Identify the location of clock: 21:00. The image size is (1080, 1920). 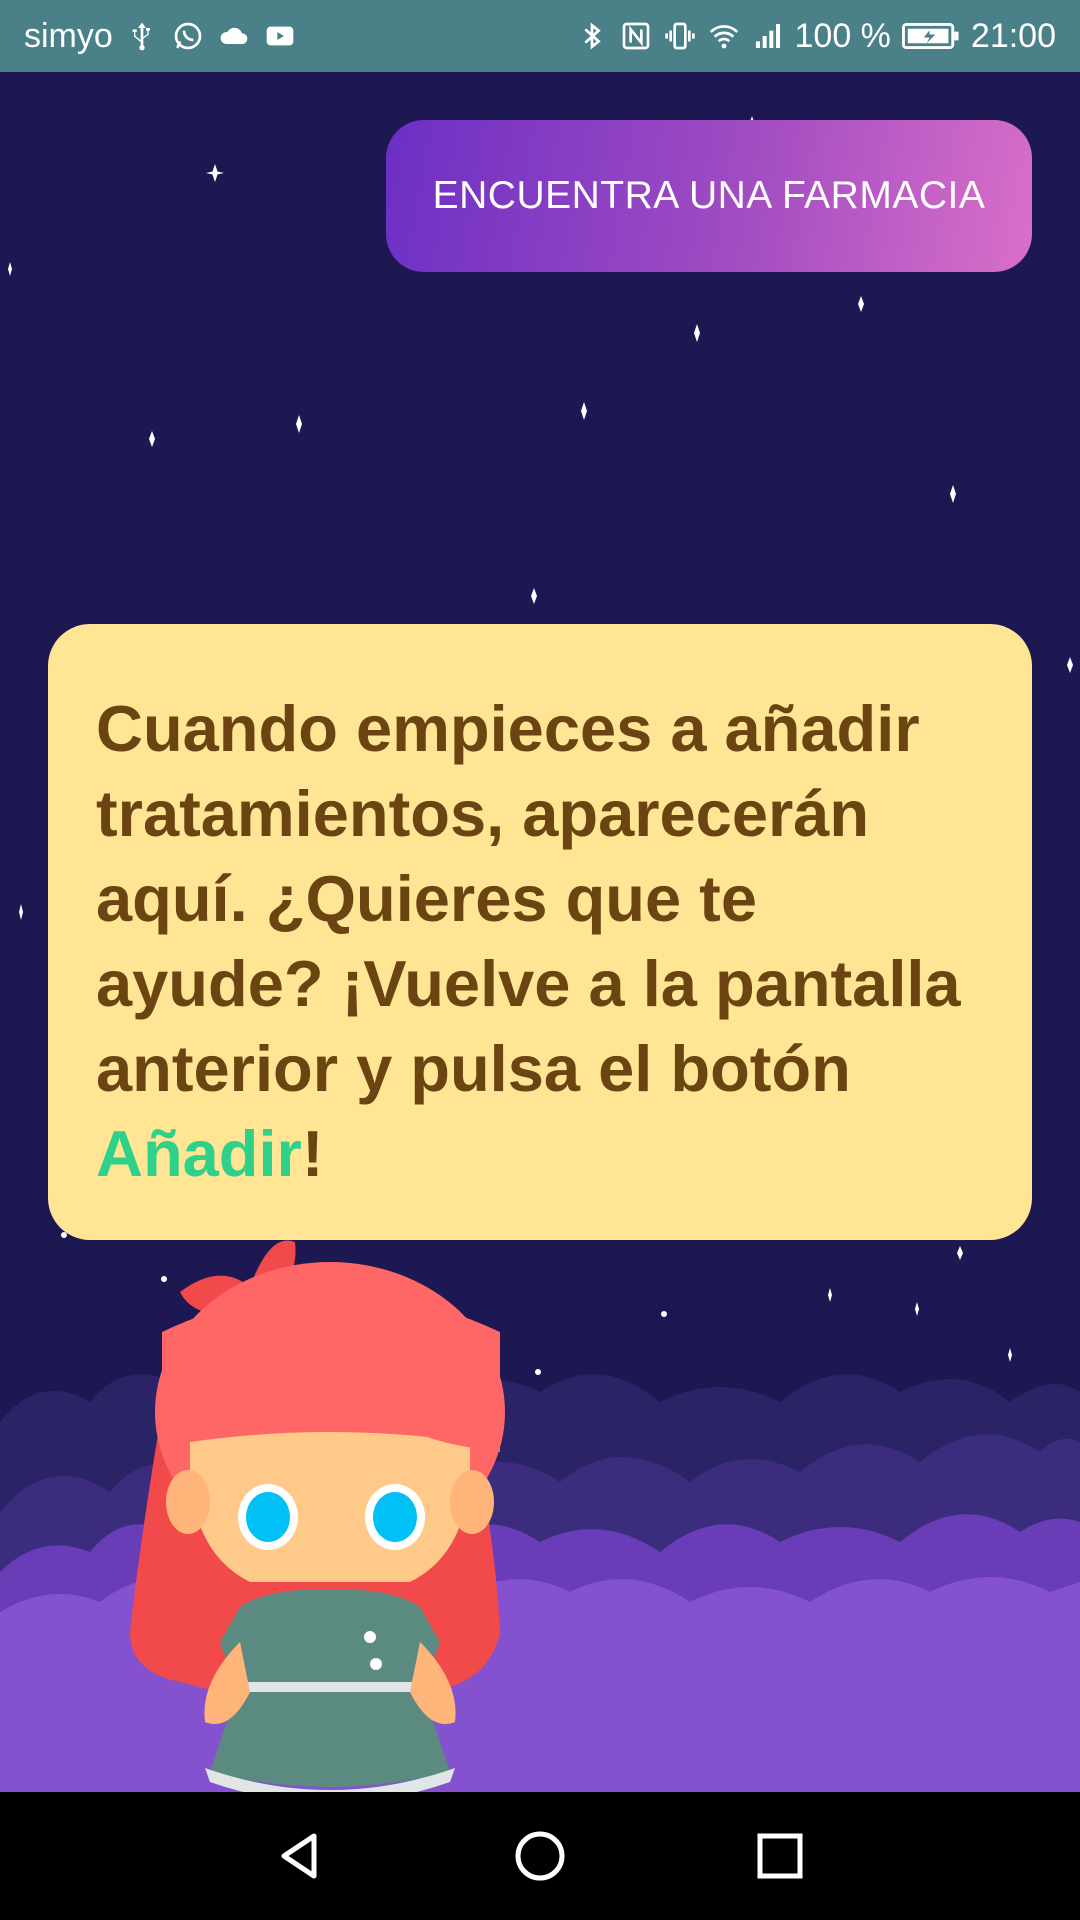
(1013, 35).